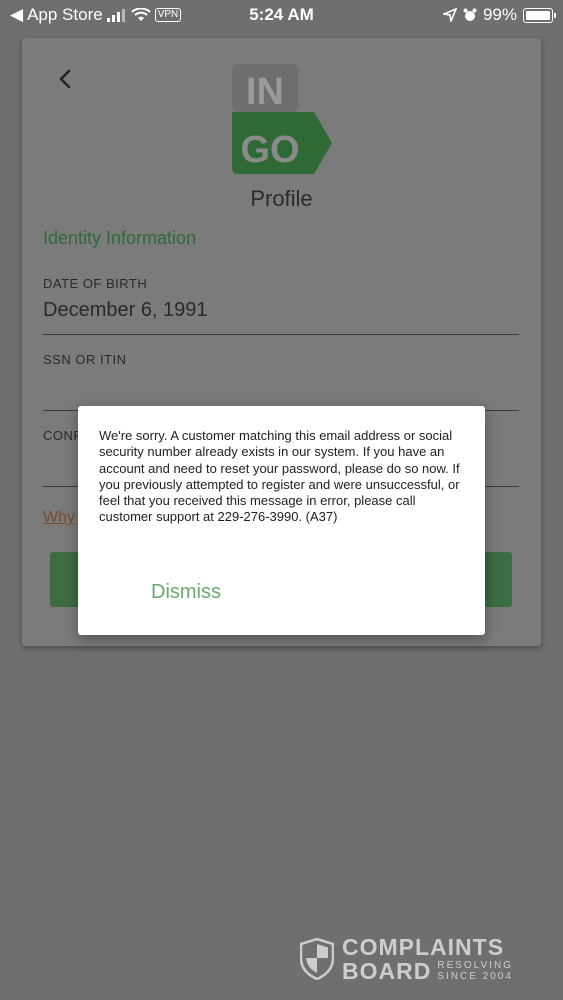  Describe the element at coordinates (62, 435) in the screenshot. I see `confirm-label: CONF` at that location.